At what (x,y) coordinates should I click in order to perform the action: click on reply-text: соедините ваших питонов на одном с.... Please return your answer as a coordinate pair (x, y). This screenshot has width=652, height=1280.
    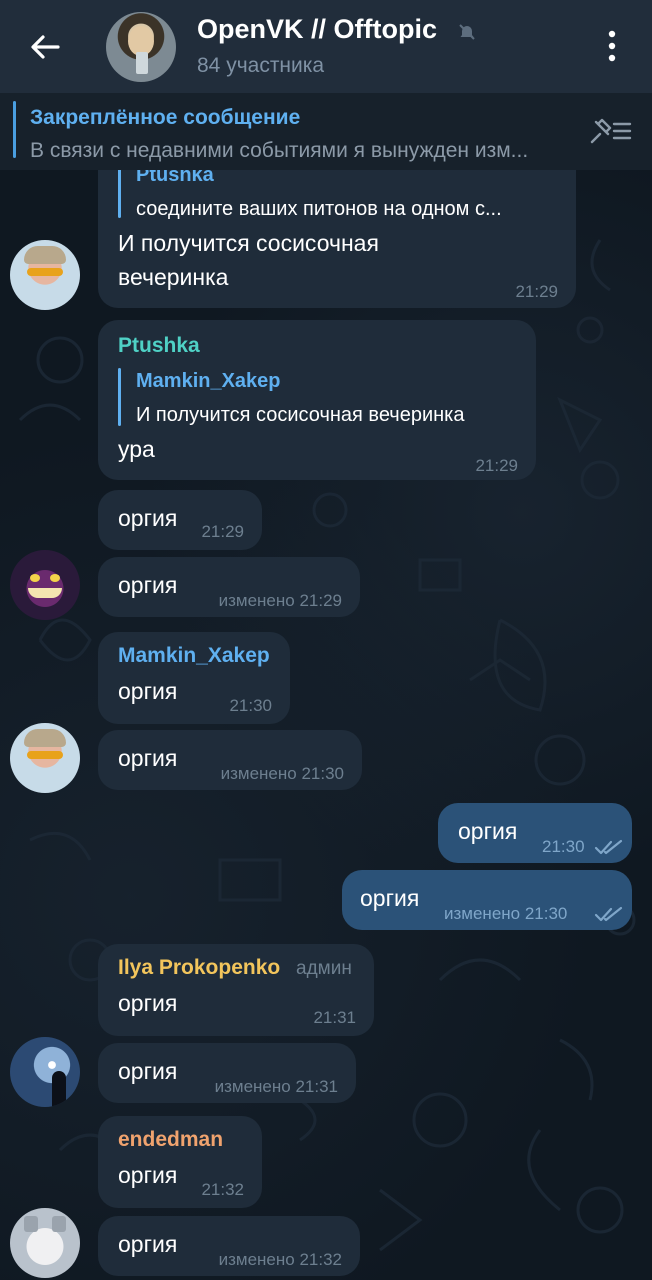
    Looking at the image, I should click on (319, 209).